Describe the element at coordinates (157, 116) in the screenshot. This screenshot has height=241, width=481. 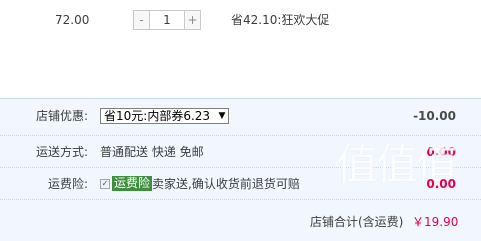
I see `shop-discount-selected: 省10元:内部券6.23` at that location.